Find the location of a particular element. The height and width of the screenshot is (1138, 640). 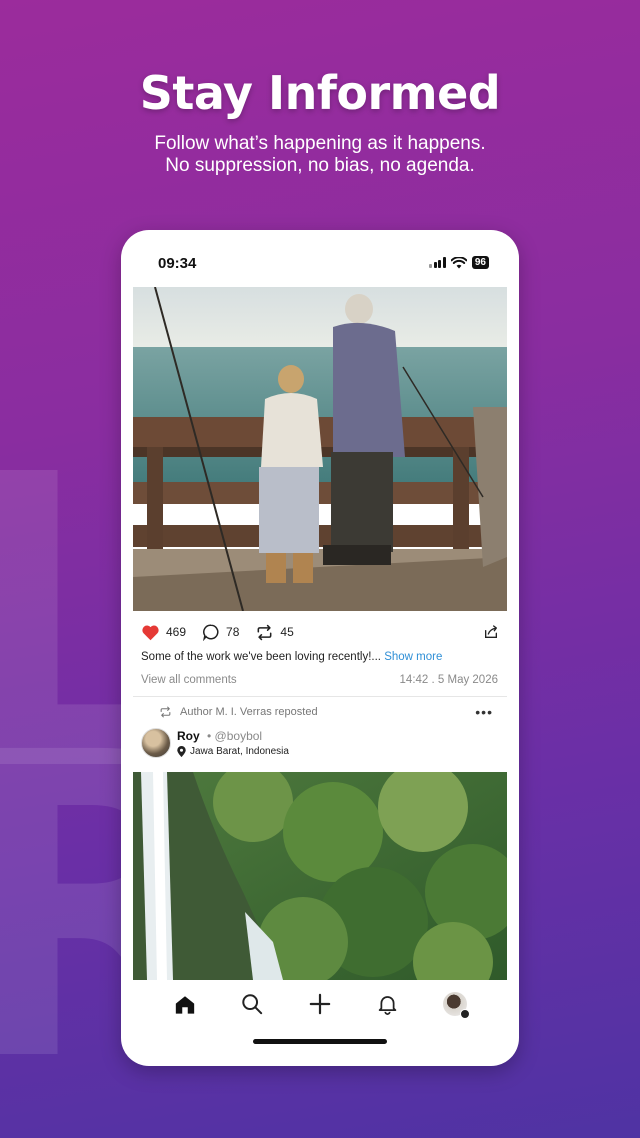

comment-button: 78 is located at coordinates (220, 632).